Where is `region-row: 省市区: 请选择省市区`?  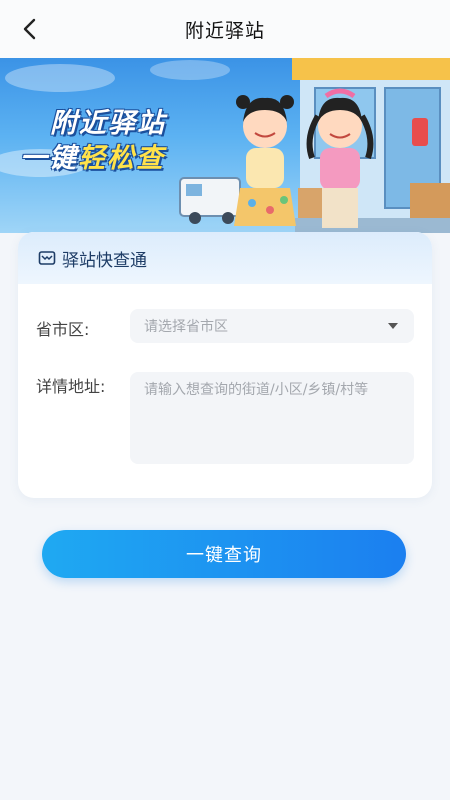 region-row: 省市区: 请选择省市区 is located at coordinates (225, 326).